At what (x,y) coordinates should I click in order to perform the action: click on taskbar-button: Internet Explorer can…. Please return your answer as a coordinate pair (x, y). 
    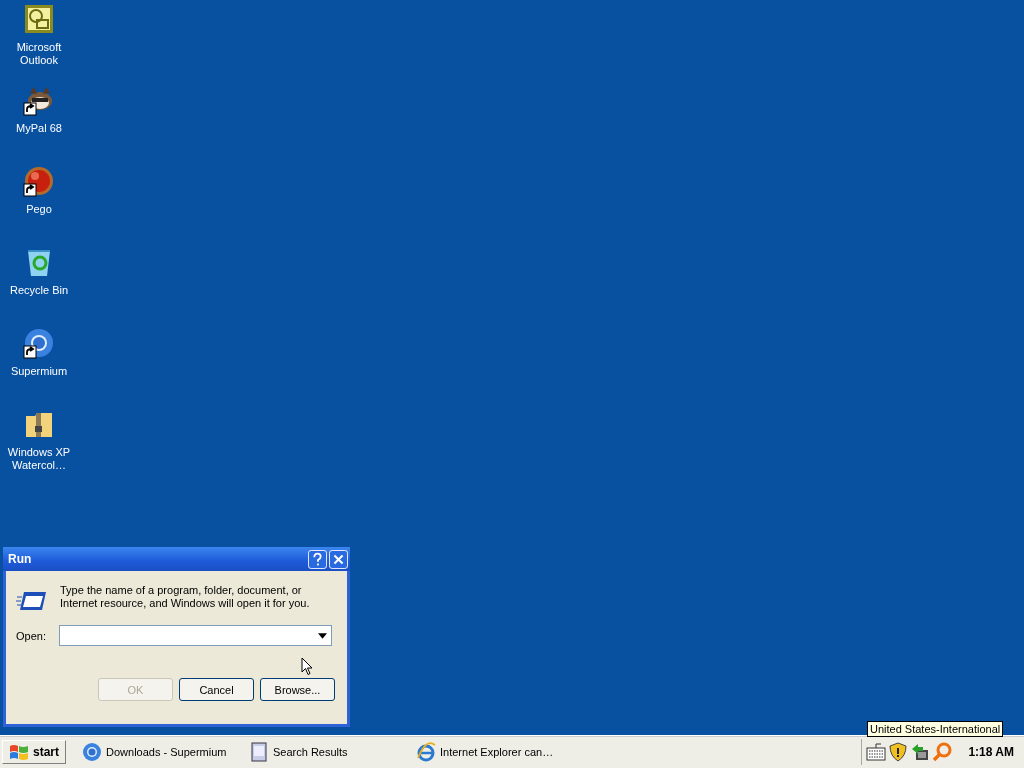
    Looking at the image, I should click on (489, 752).